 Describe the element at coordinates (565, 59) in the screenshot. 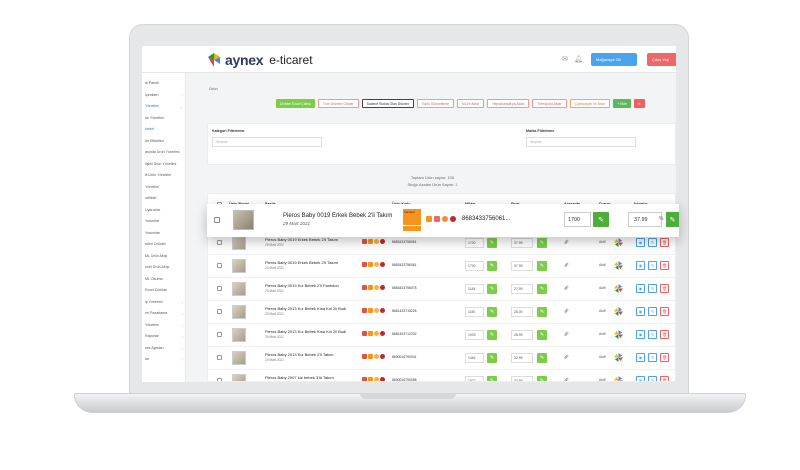

I see `mail-icon: ✉` at that location.